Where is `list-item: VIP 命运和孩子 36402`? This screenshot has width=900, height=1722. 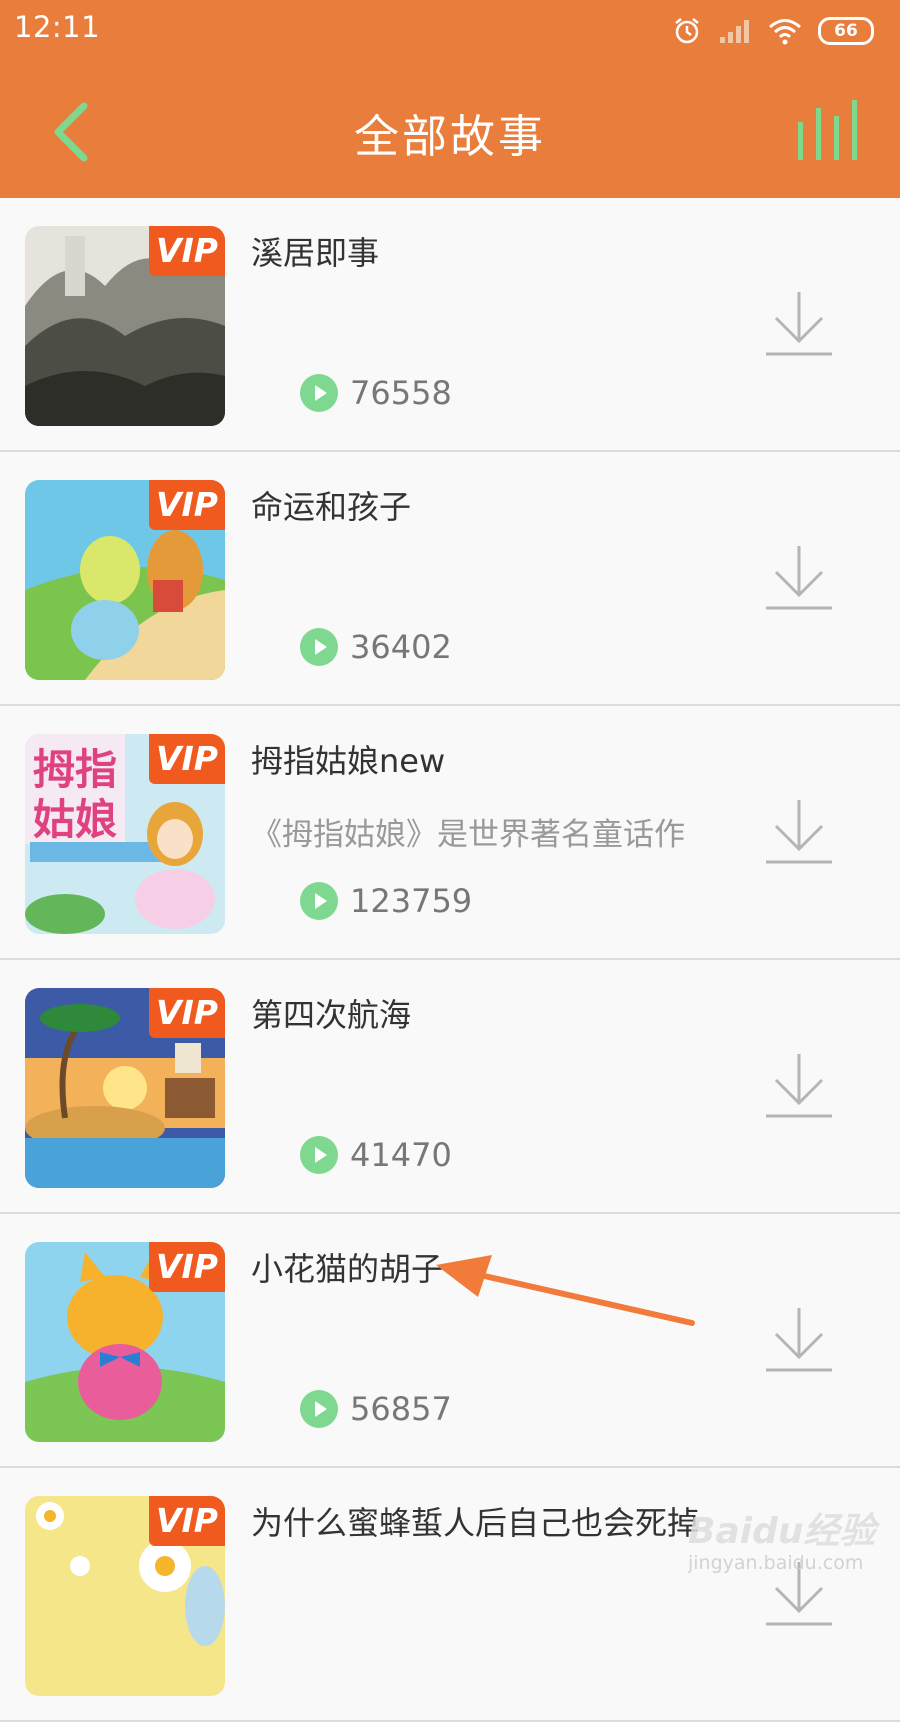 list-item: VIP 命运和孩子 36402 is located at coordinates (450, 579).